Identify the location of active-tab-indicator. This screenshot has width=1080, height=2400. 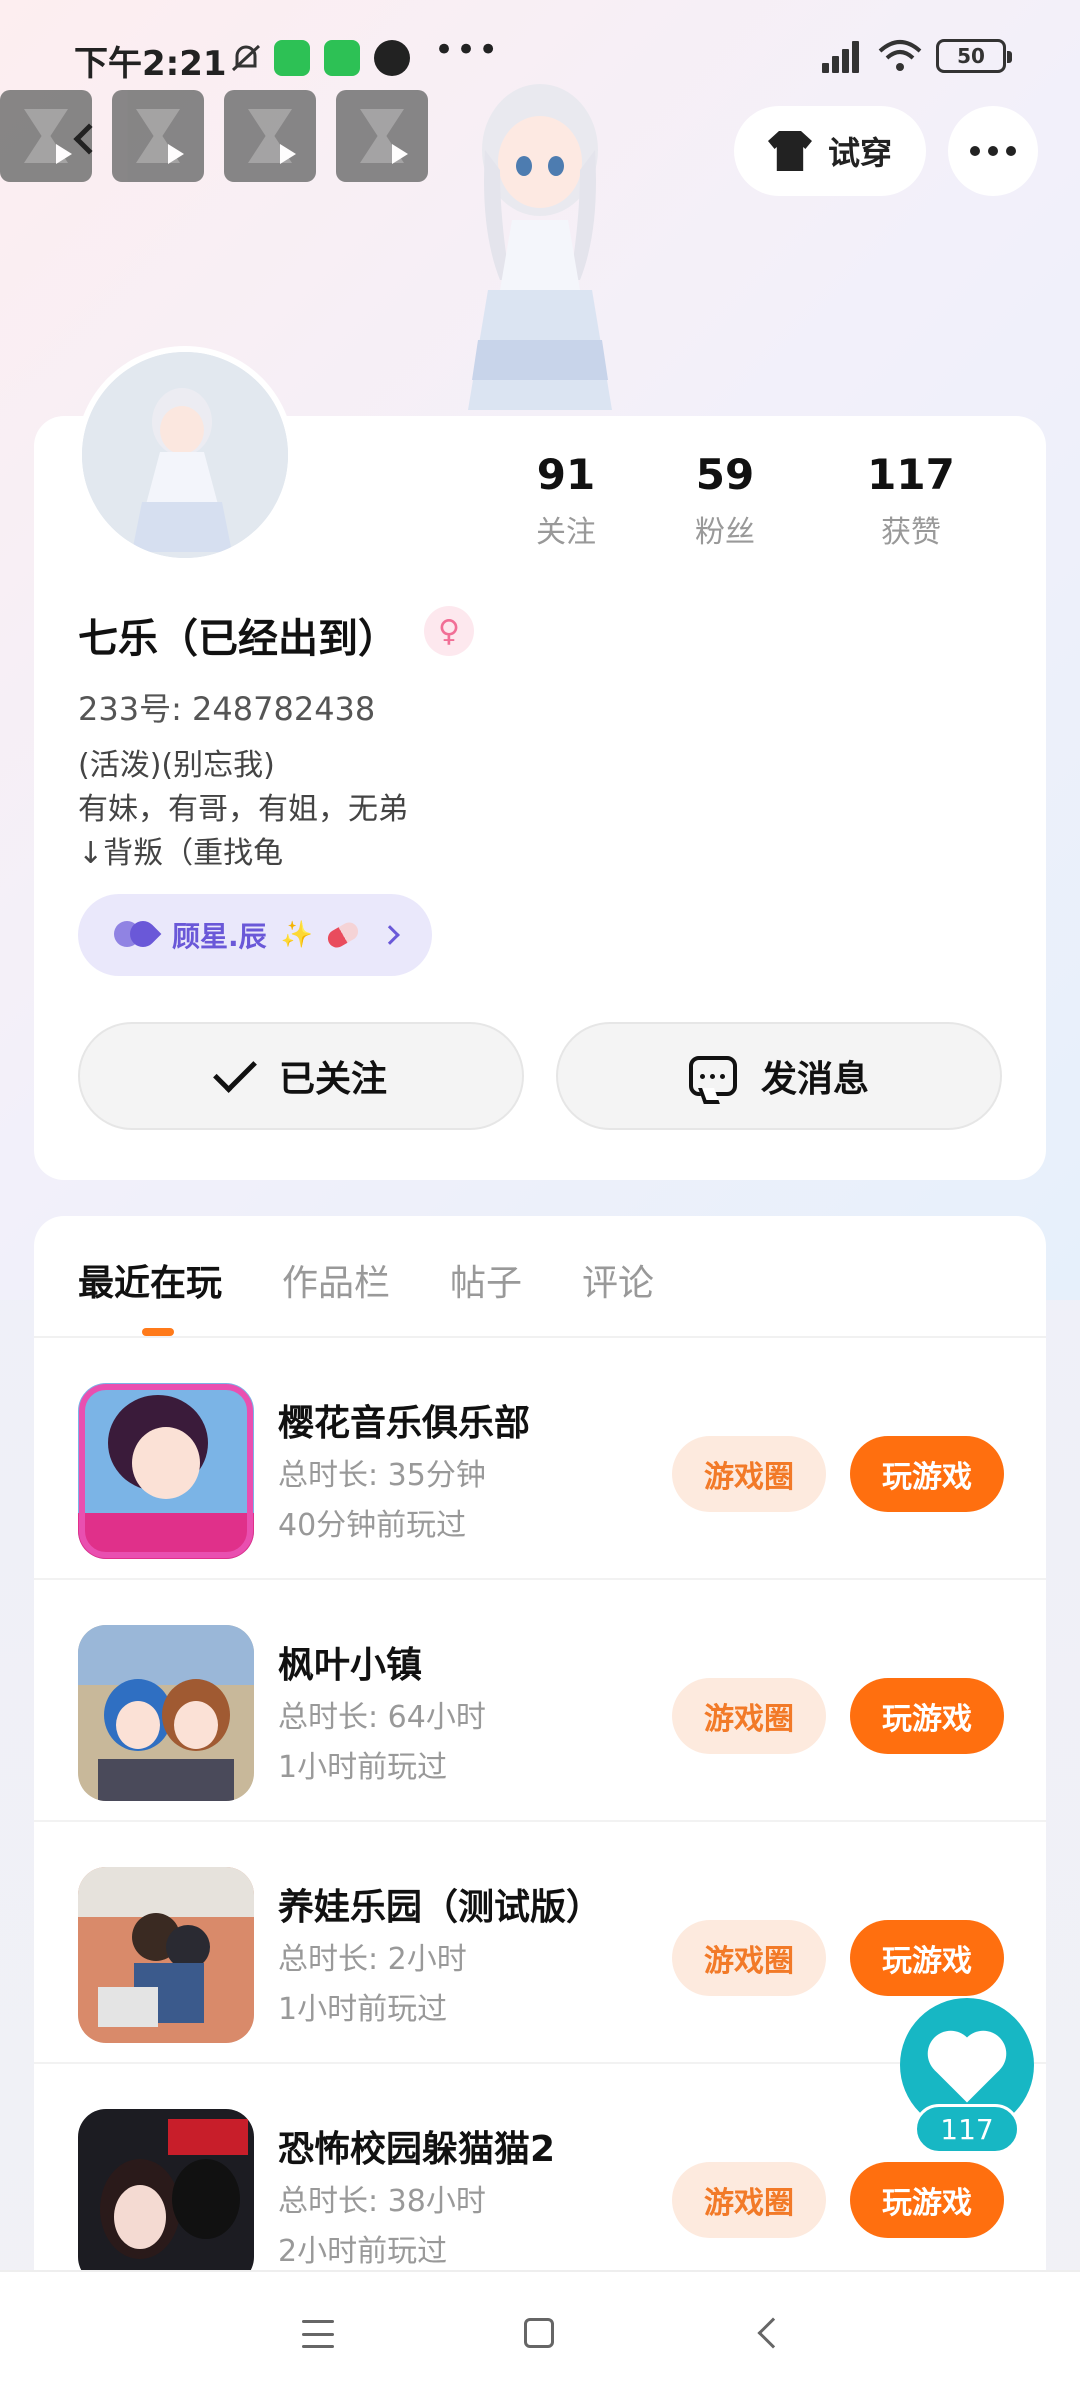
(158, 1332).